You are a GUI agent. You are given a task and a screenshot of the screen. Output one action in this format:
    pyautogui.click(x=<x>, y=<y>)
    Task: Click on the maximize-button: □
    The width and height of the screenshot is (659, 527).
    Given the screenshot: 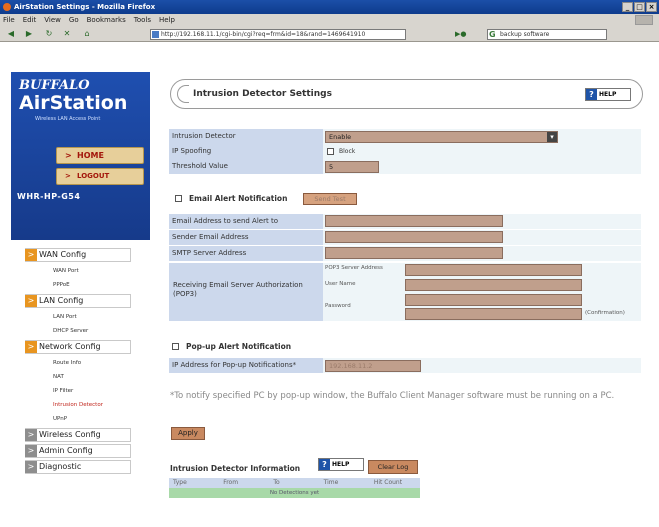 What is the action you would take?
    pyautogui.click(x=639, y=7)
    